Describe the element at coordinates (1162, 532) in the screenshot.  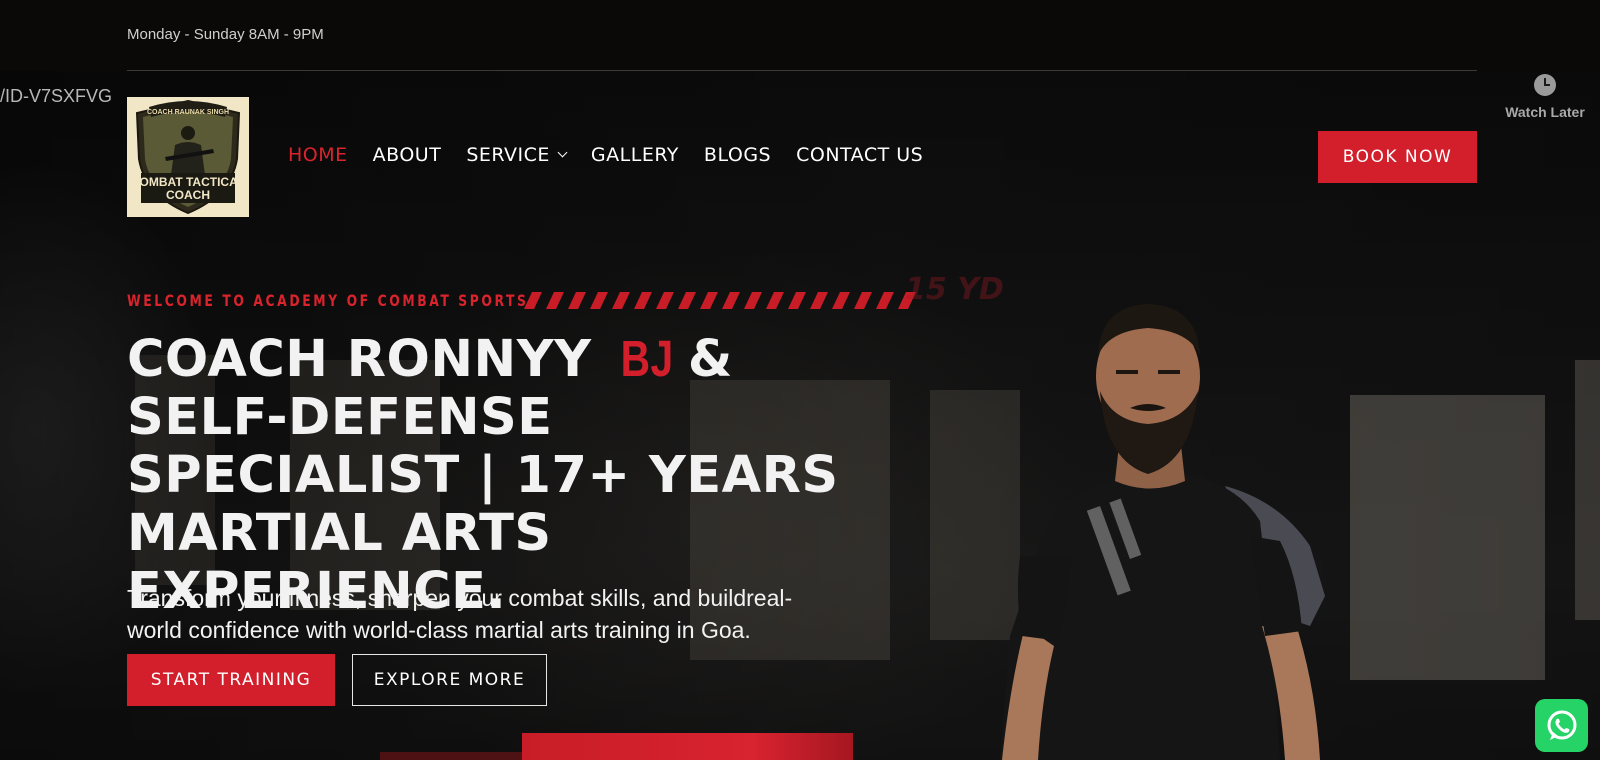
I see `coach-photo` at that location.